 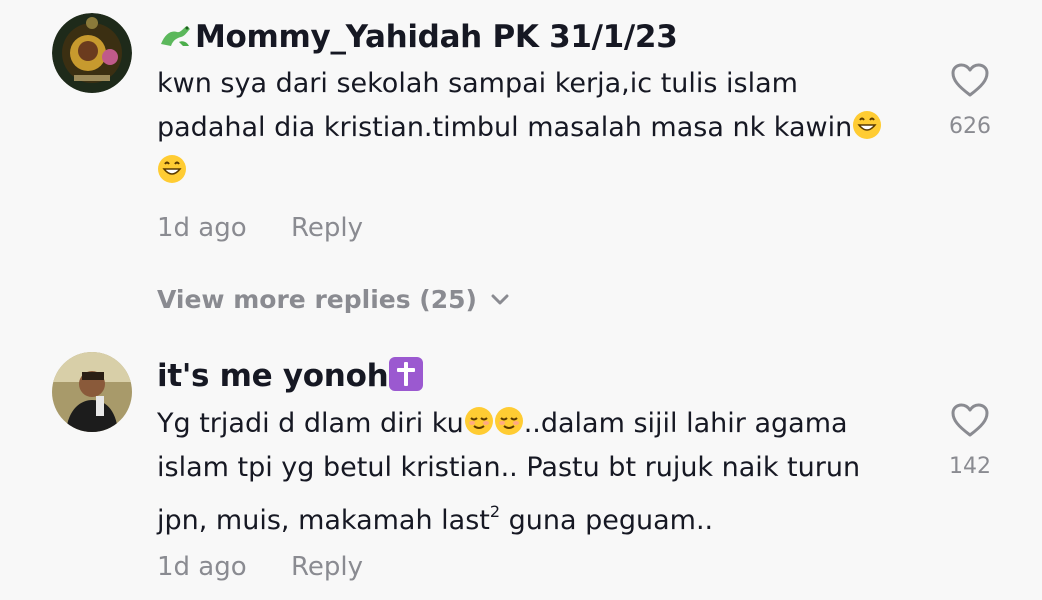 What do you see at coordinates (310, 423) in the screenshot?
I see `comment-line: Yg trjadi d dlam diri ku` at bounding box center [310, 423].